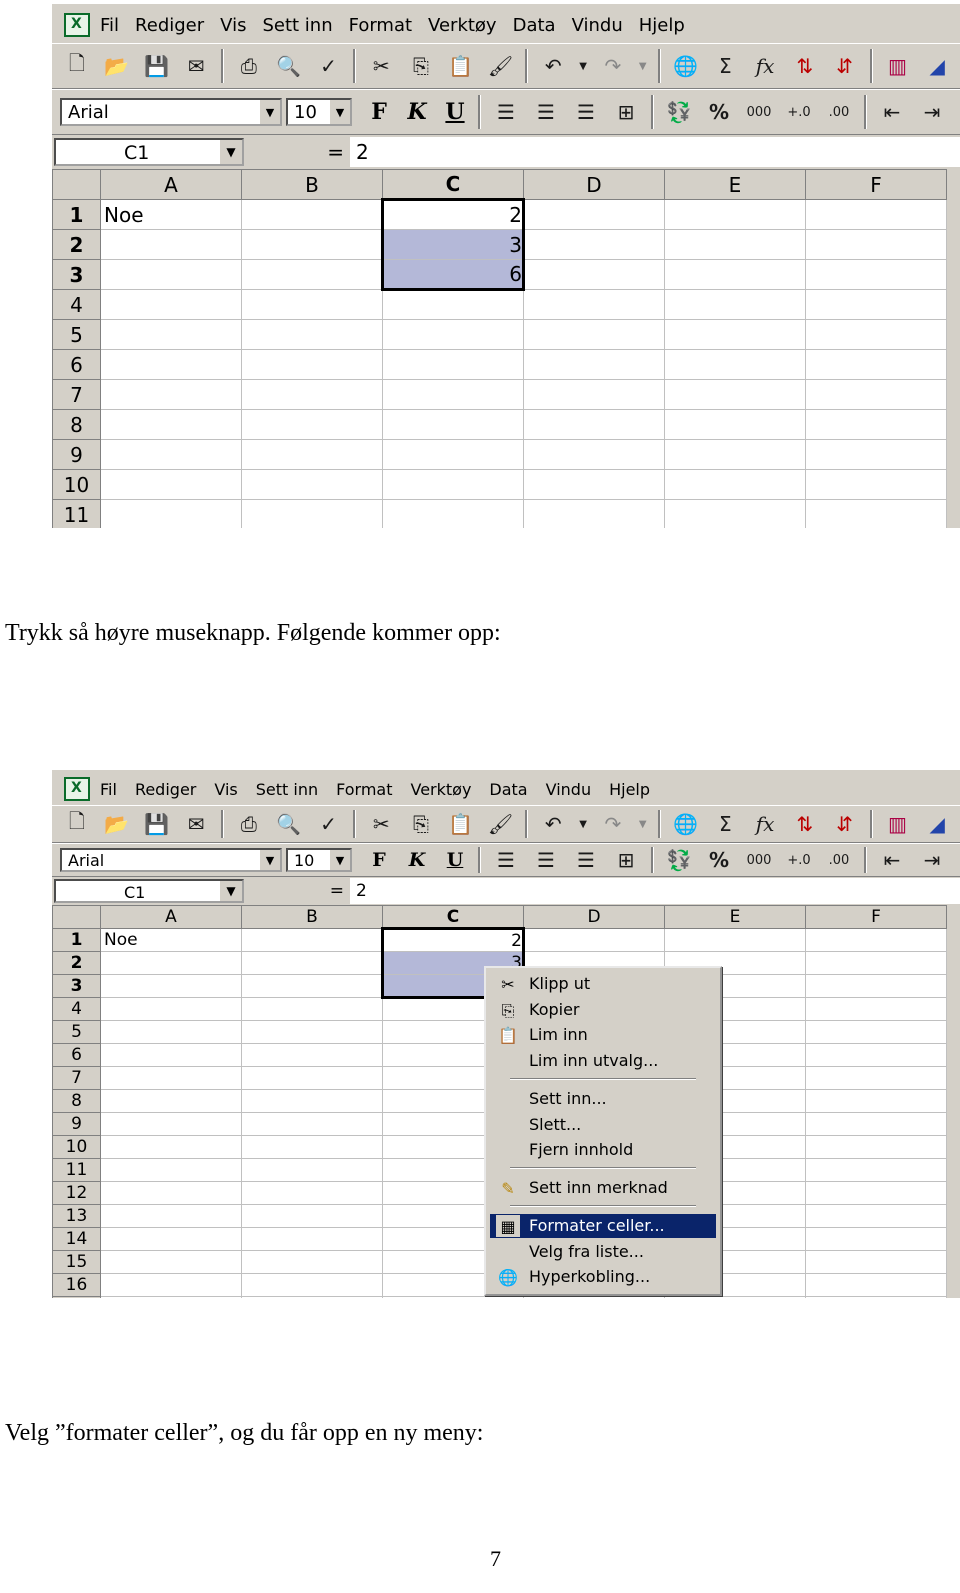  What do you see at coordinates (453, 939) in the screenshot?
I see `cell-c1: 2` at bounding box center [453, 939].